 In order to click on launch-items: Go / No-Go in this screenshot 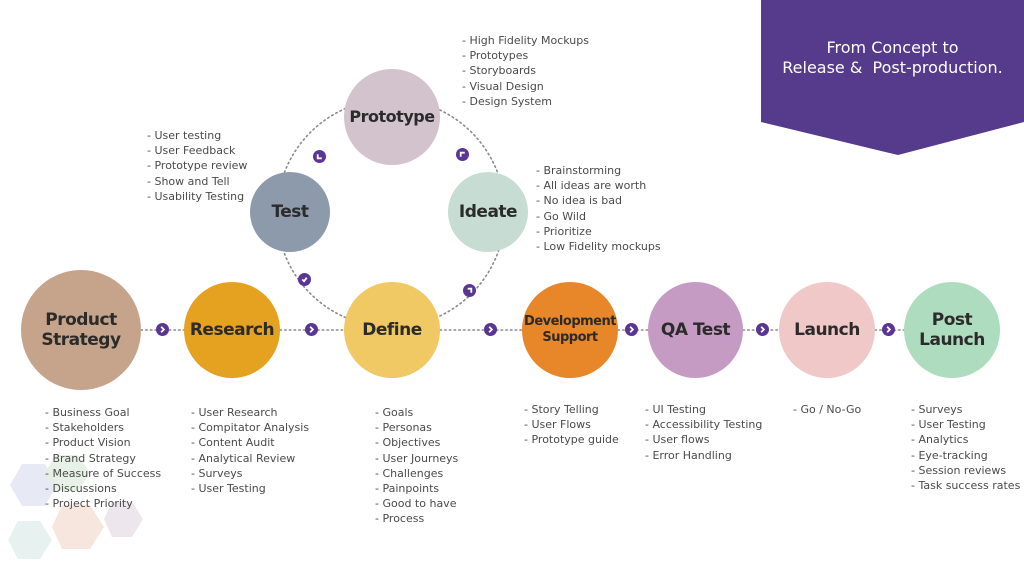, I will do `click(827, 409)`.